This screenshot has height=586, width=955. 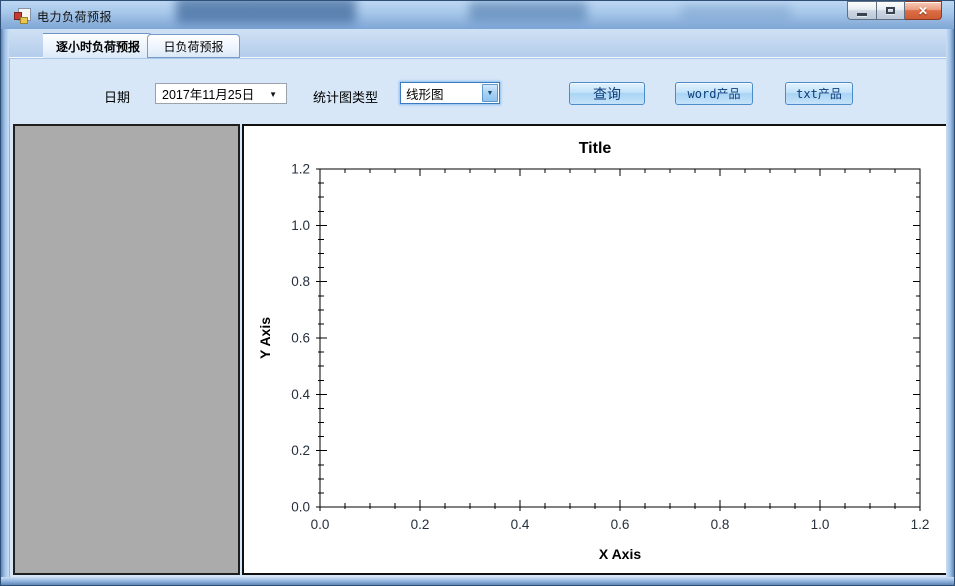 I want to click on maximize-button, so click(x=890, y=10).